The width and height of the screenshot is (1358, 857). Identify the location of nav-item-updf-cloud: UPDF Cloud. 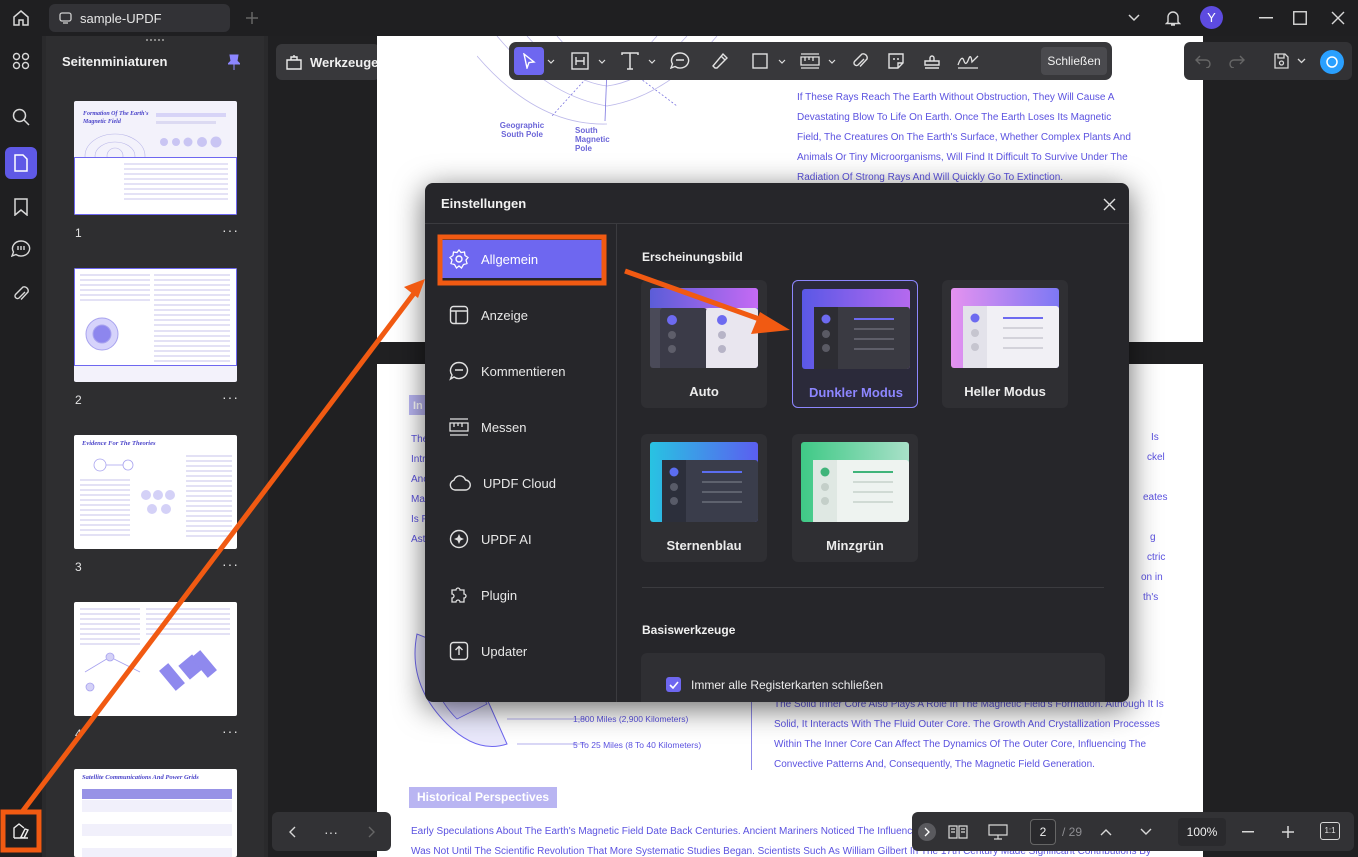
(521, 483).